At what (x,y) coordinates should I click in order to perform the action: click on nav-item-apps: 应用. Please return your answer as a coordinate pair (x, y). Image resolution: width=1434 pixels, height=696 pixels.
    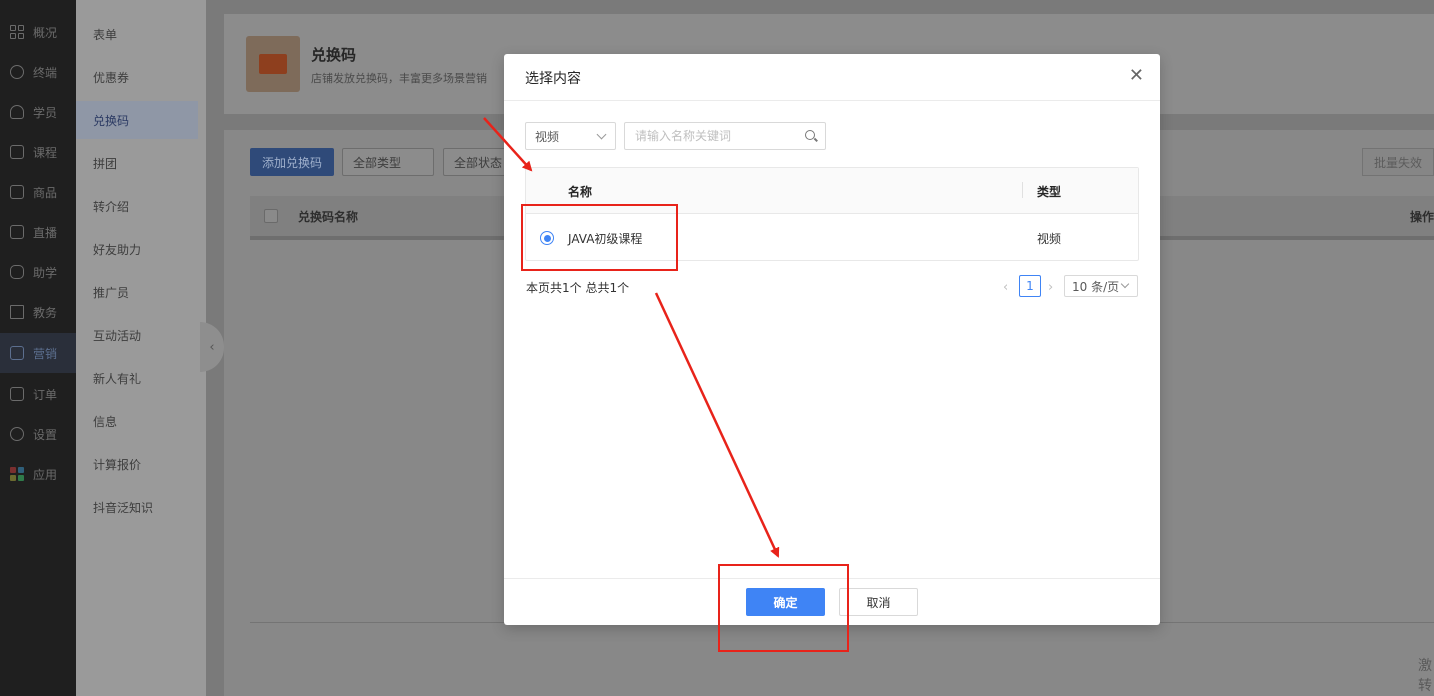
    Looking at the image, I should click on (38, 474).